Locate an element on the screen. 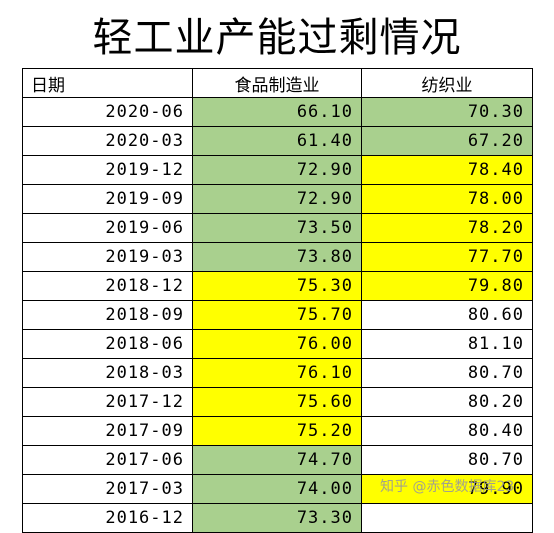 The height and width of the screenshot is (533, 554). cell-date: 2020-06 is located at coordinates (107, 112).